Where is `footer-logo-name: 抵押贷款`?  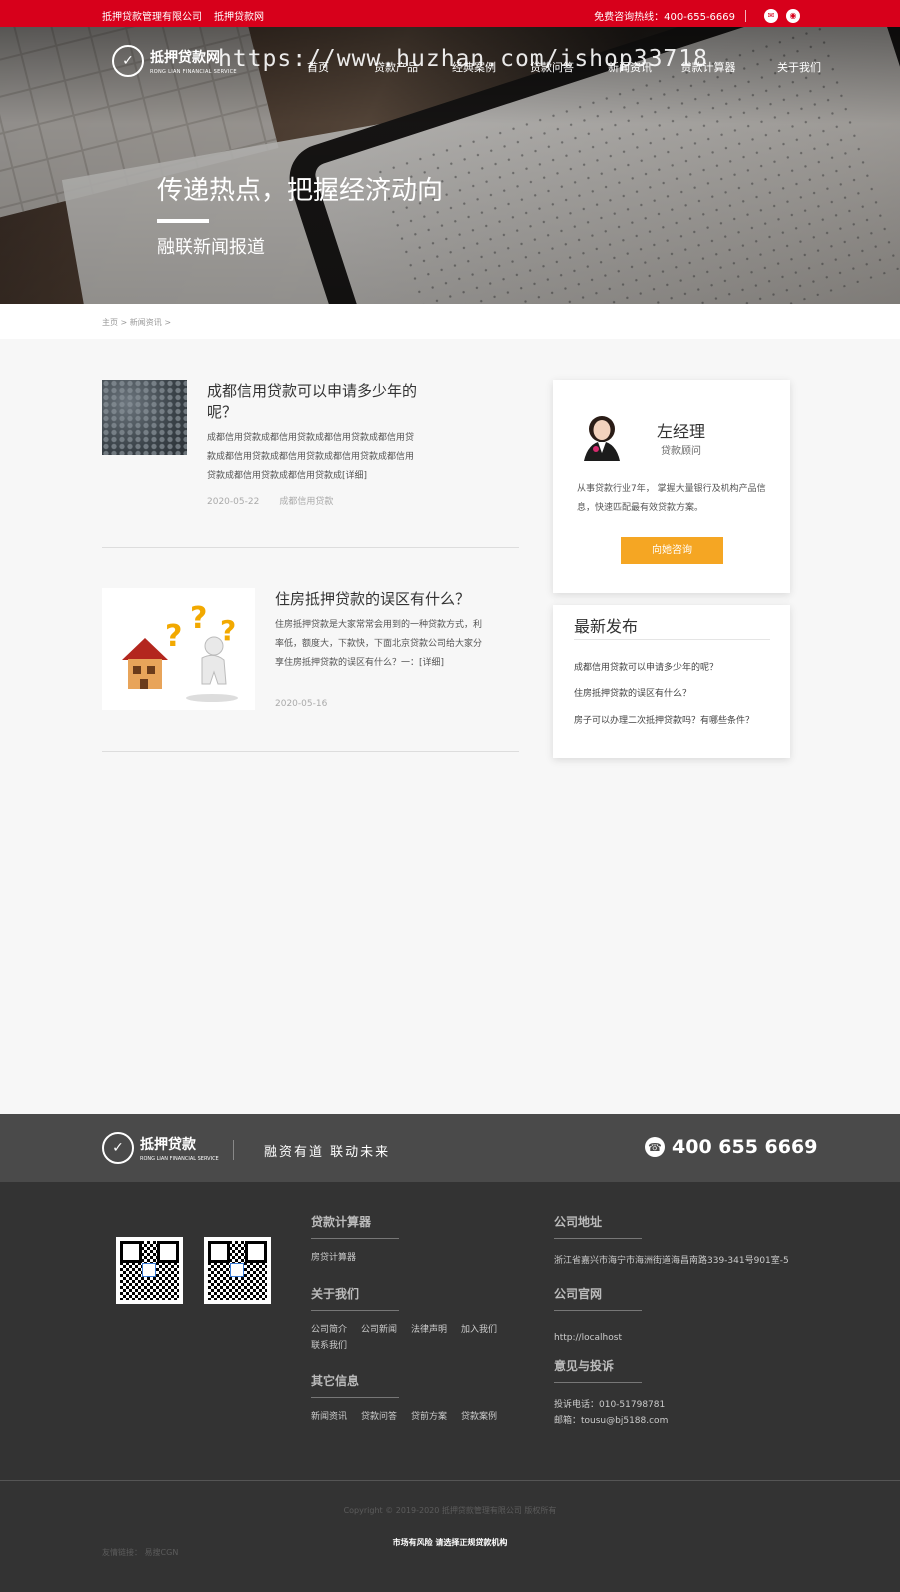
footer-logo-name: 抵押贷款 is located at coordinates (168, 1145).